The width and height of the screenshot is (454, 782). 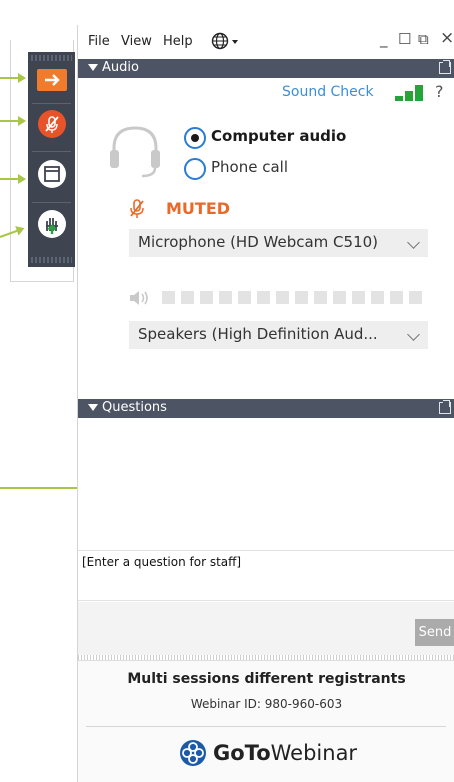 What do you see at coordinates (314, 753) in the screenshot?
I see `brand-name-rest: Webinar` at bounding box center [314, 753].